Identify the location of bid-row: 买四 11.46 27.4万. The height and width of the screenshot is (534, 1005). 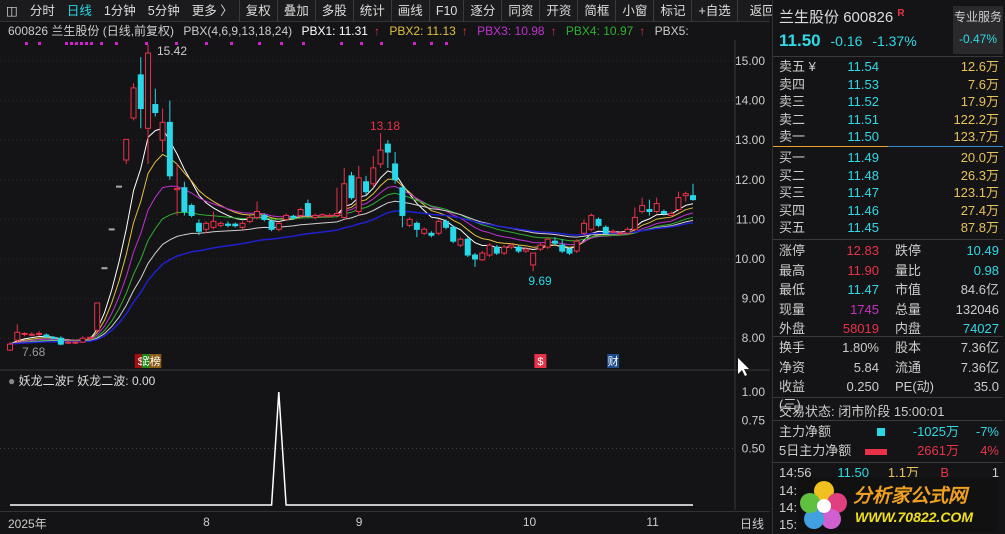
(889, 211).